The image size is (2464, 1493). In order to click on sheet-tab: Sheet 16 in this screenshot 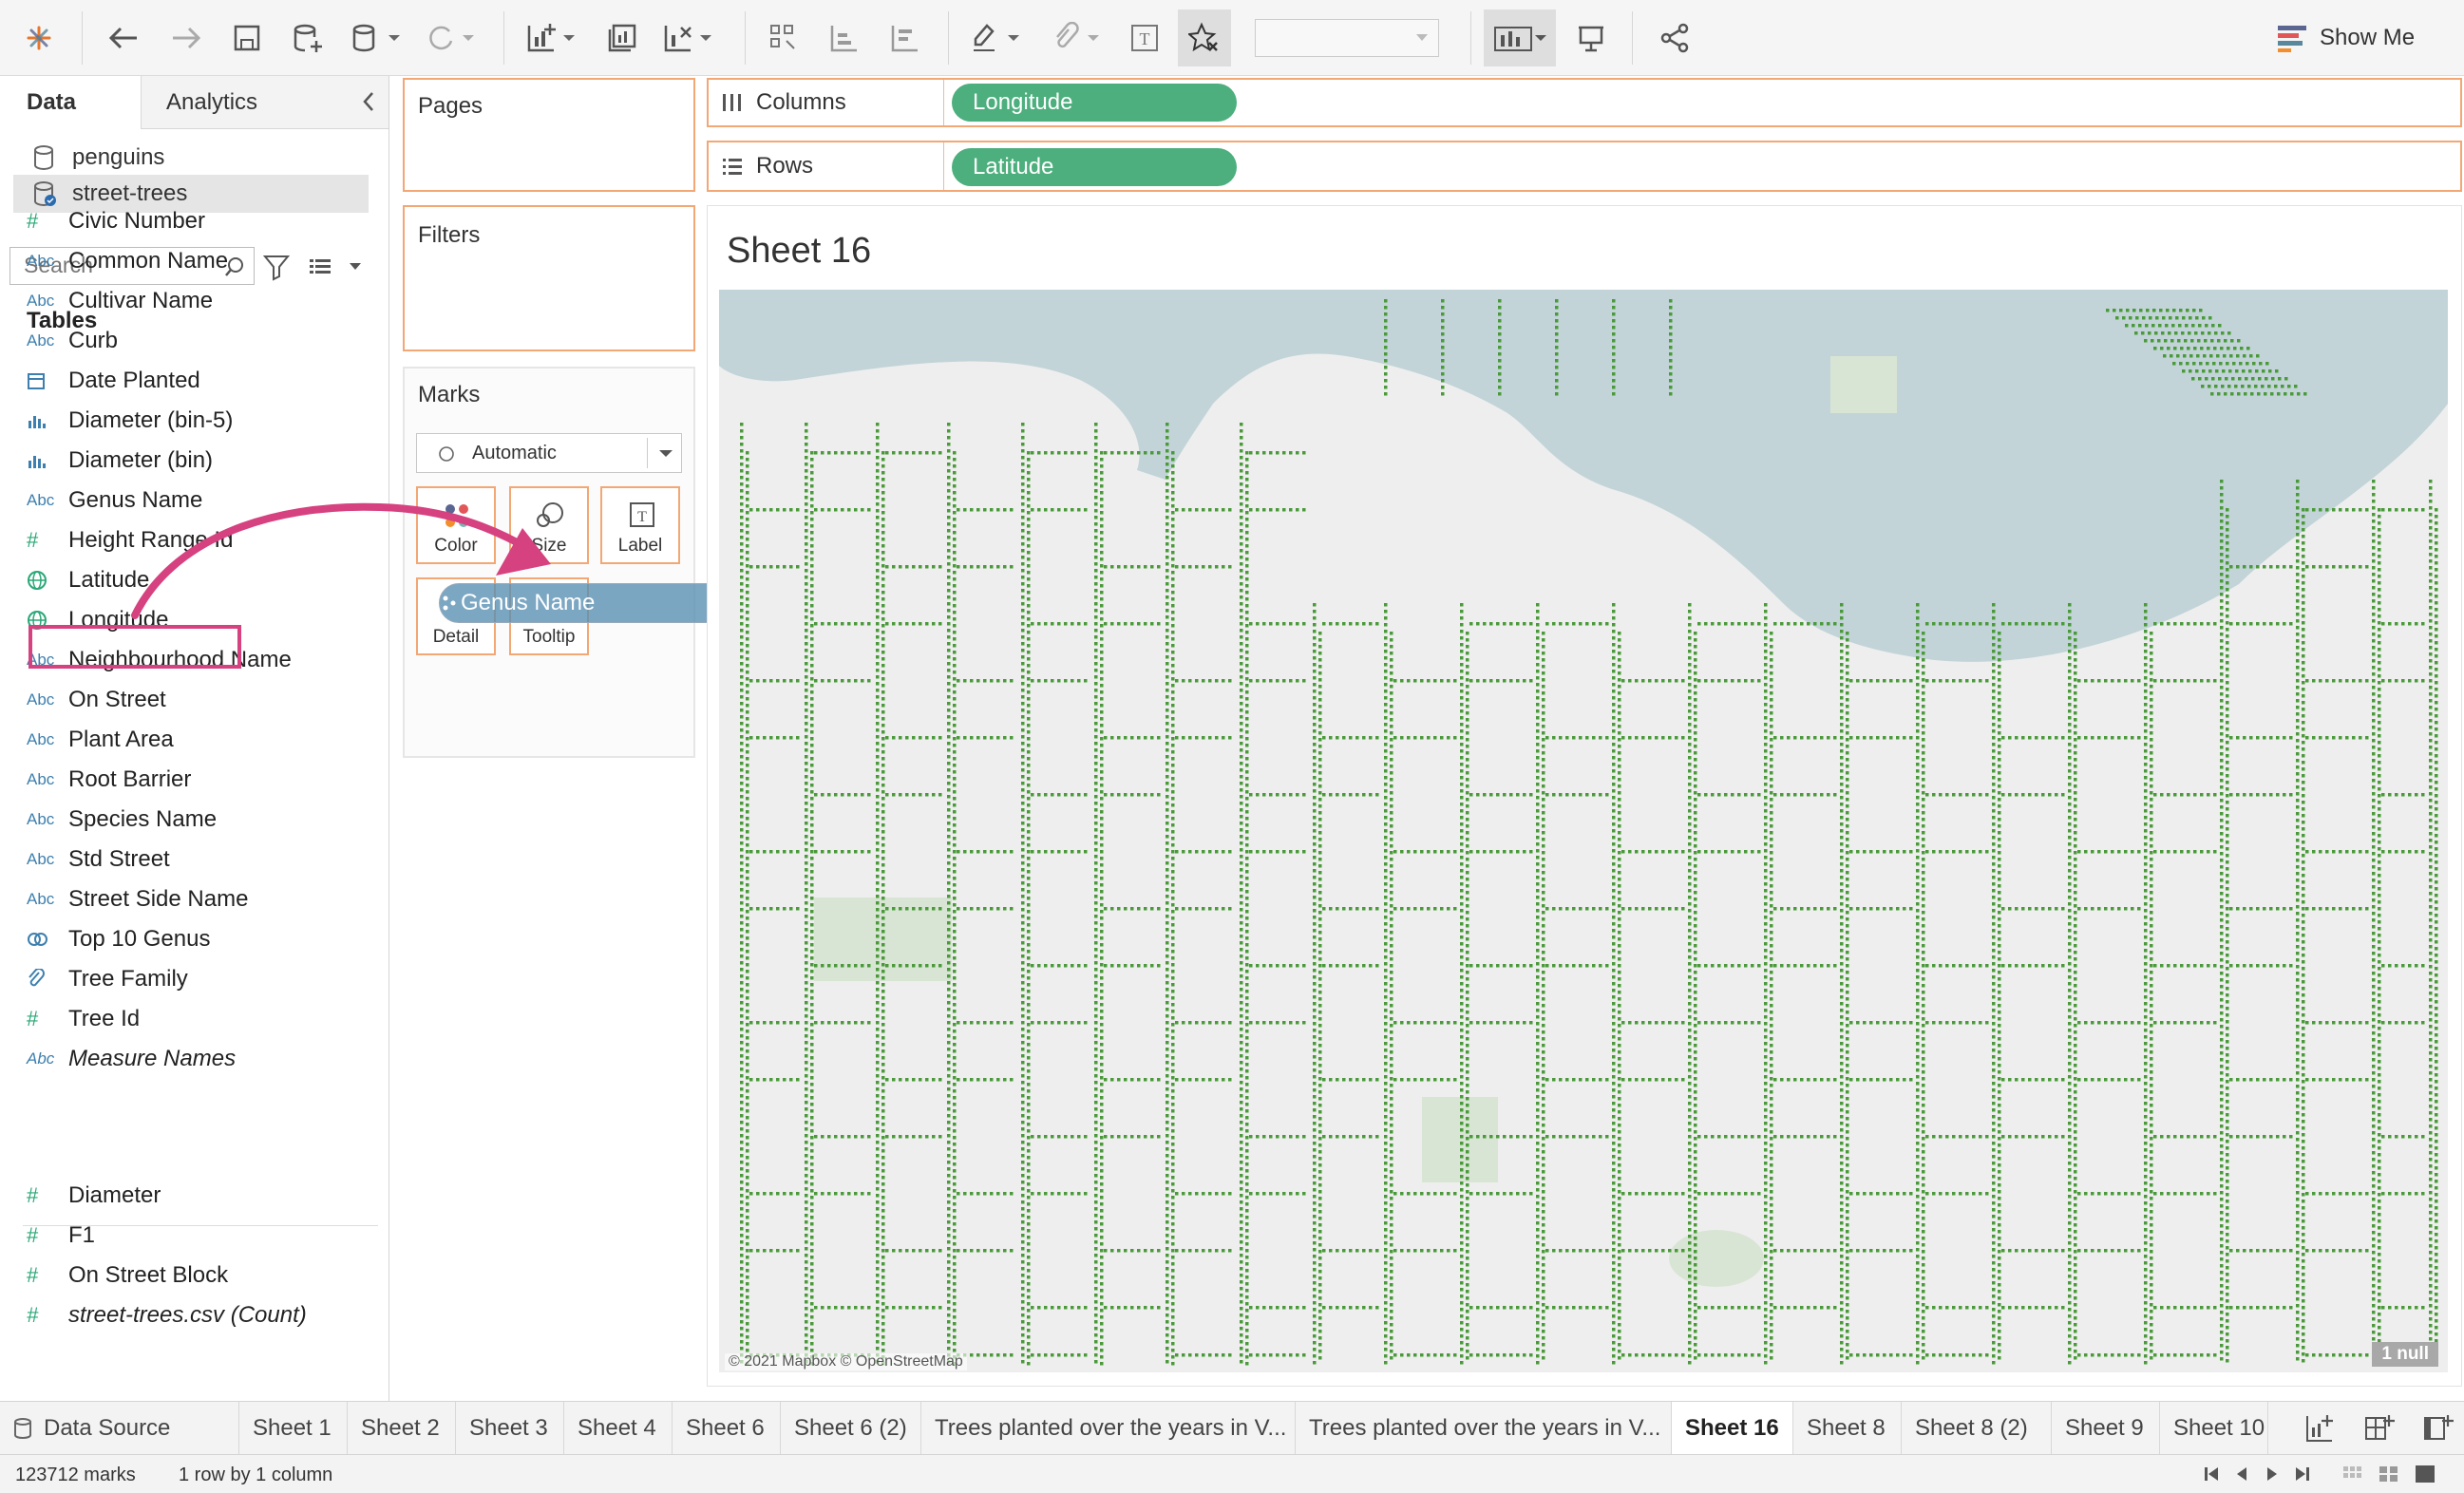, I will do `click(1732, 1428)`.